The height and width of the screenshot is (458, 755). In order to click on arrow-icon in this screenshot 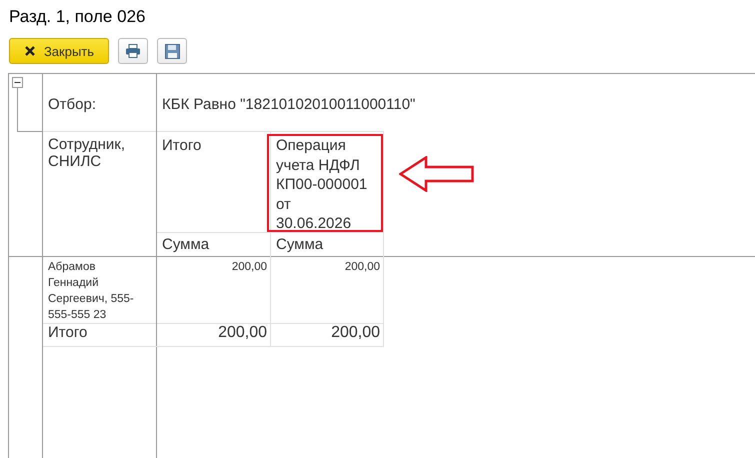, I will do `click(437, 174)`.